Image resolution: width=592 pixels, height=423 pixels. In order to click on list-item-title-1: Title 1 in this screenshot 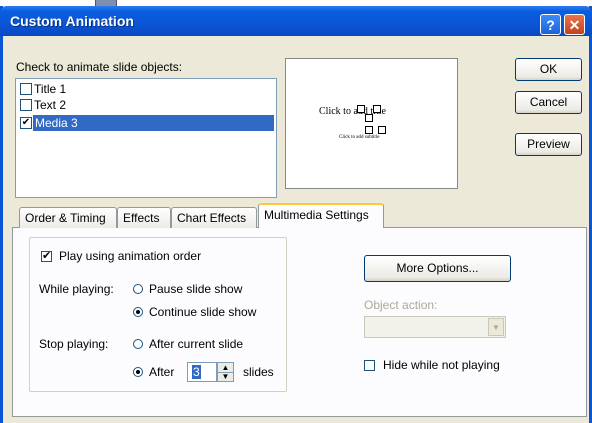, I will do `click(146, 89)`.